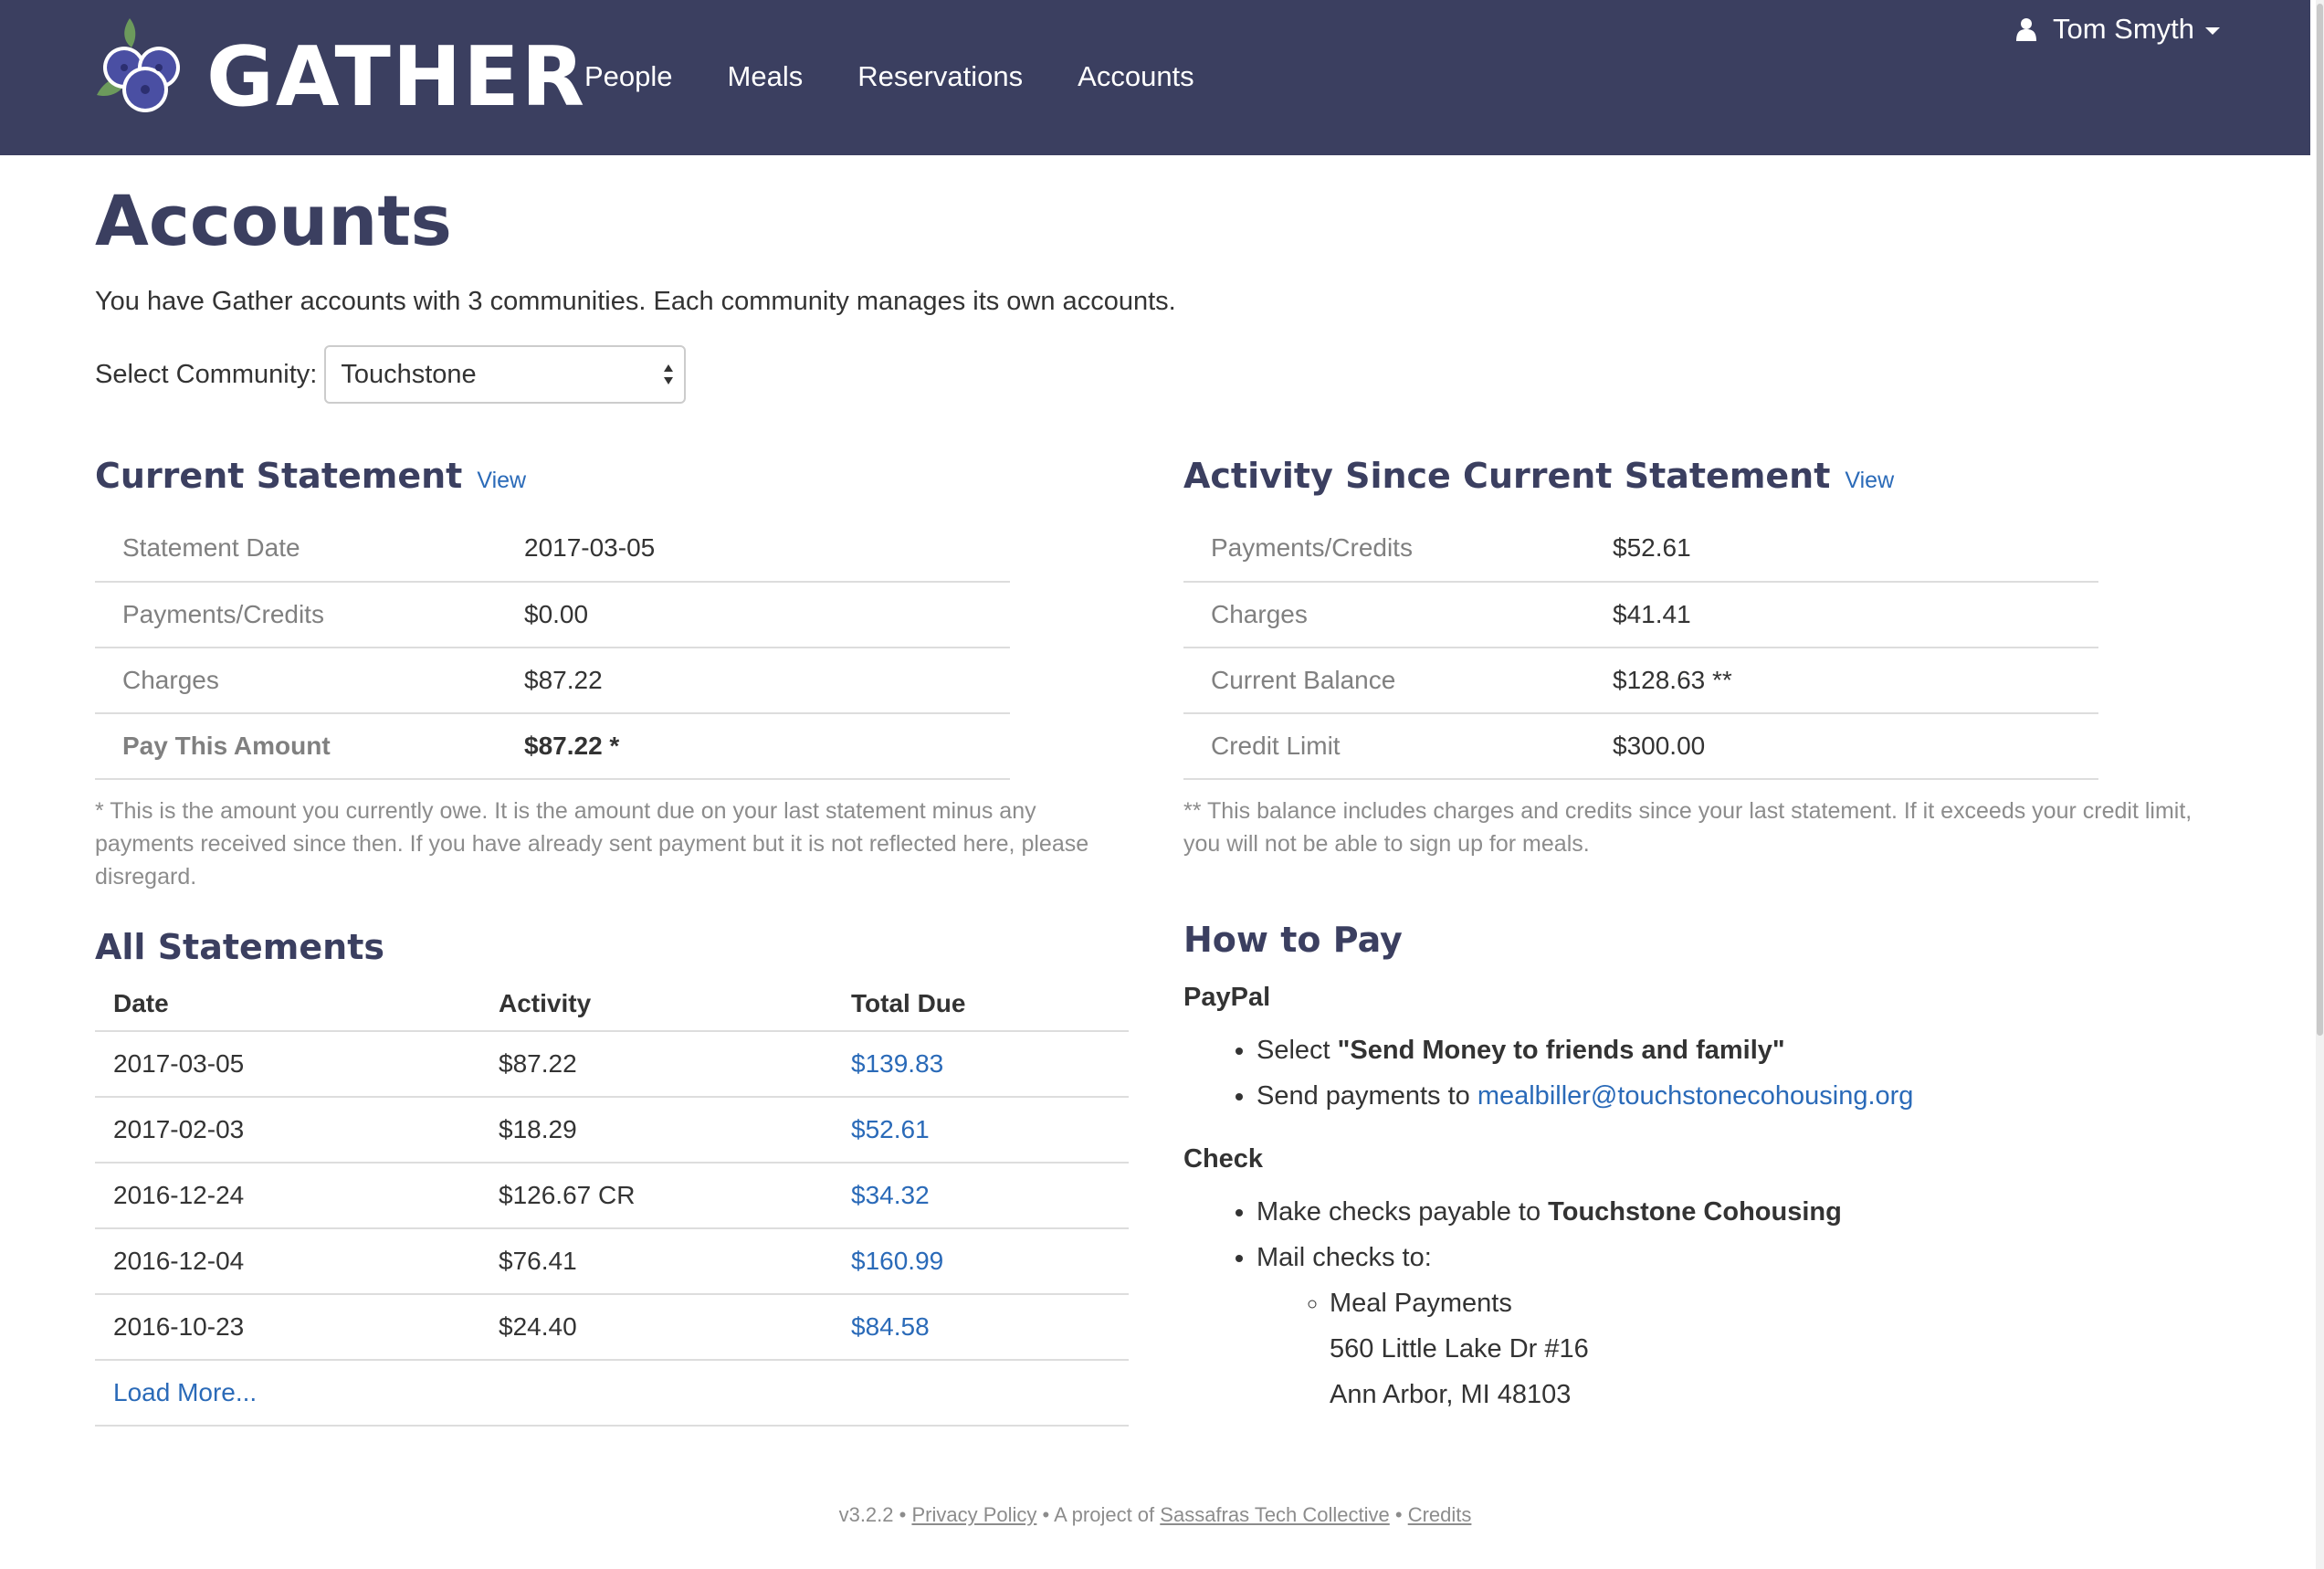 The image size is (2324, 1569). I want to click on current-statement-heading: Current Statement View, so click(310, 475).